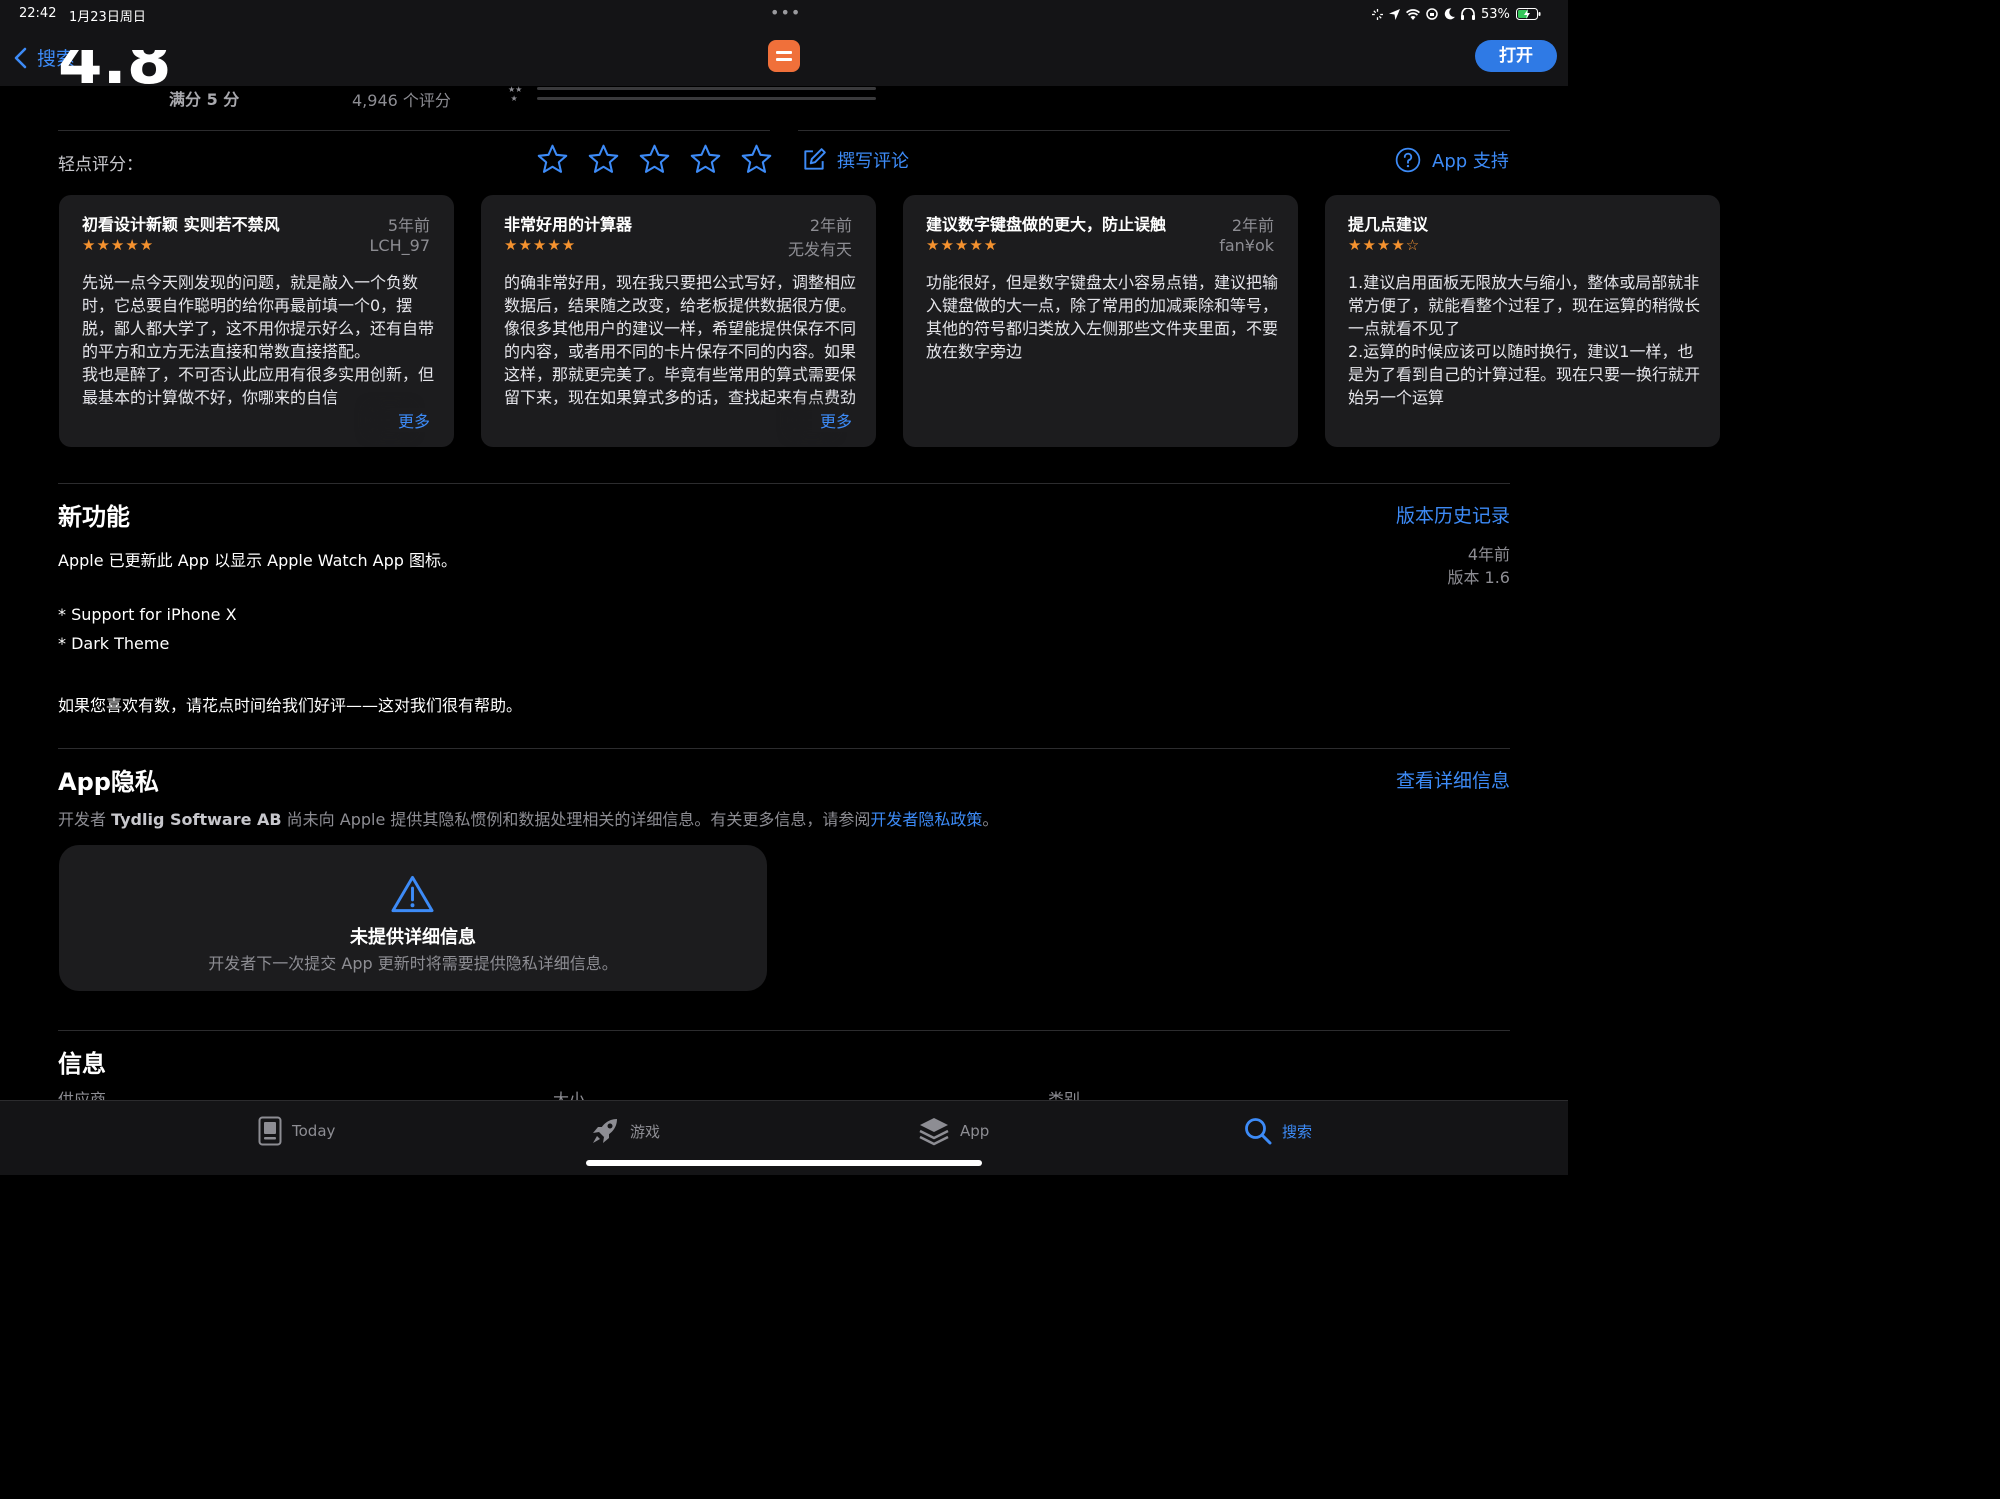 This screenshot has height=1499, width=2000. I want to click on open-button: 打开, so click(1516, 56).